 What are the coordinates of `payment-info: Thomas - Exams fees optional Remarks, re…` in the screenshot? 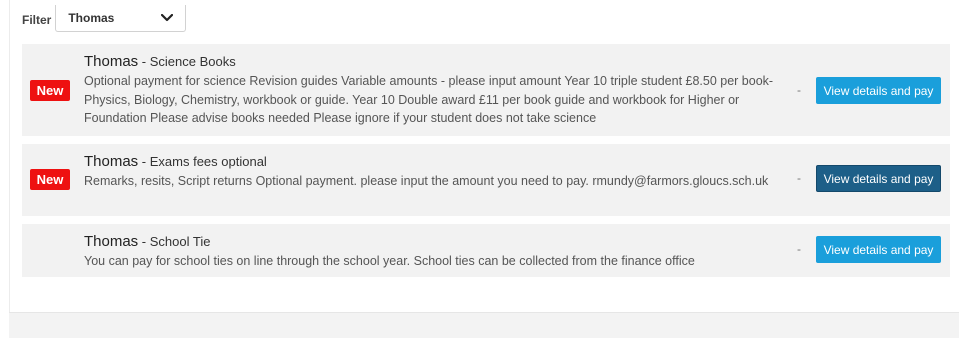 It's located at (436, 172).